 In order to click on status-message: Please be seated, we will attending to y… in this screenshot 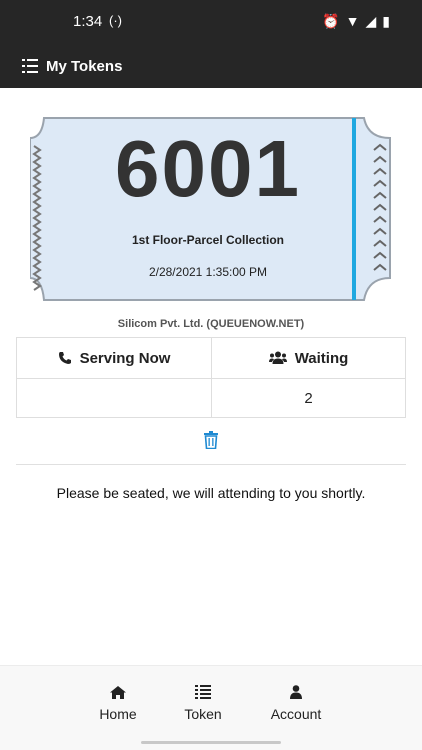, I will do `click(211, 493)`.